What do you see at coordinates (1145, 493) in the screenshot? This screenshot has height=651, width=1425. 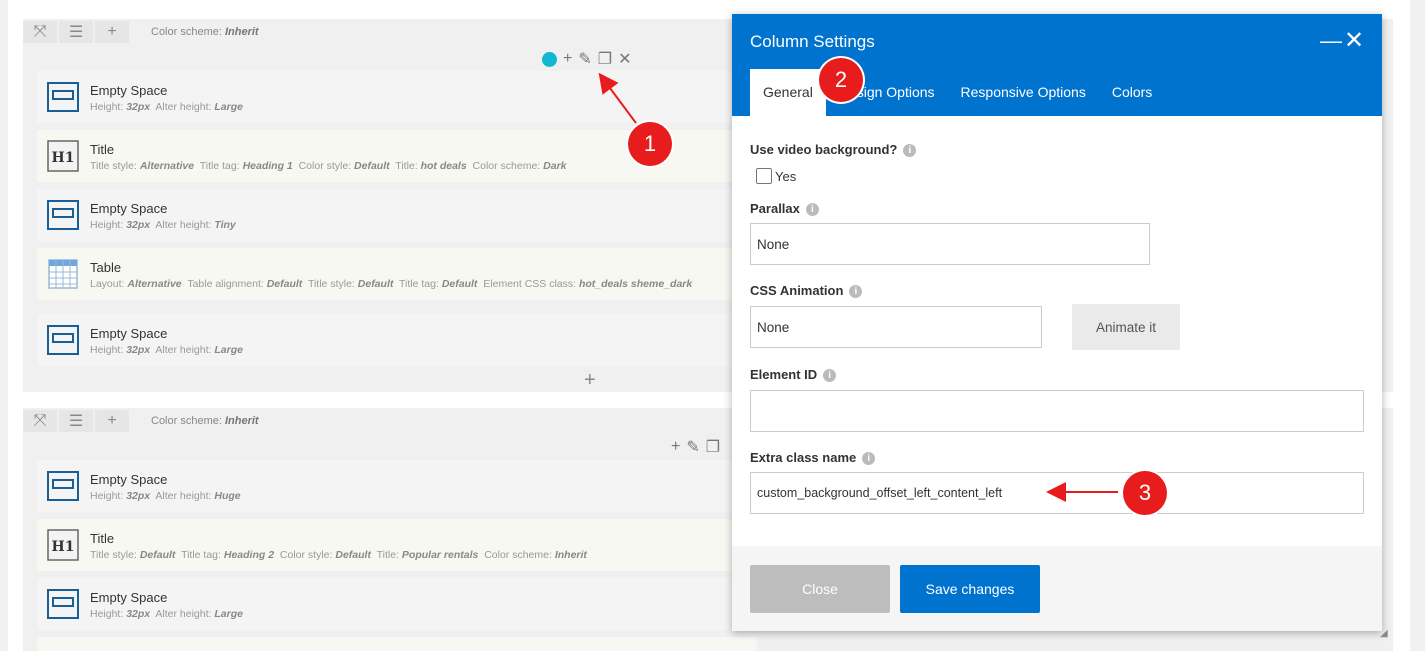 I see `annotation-badge-3: 3` at bounding box center [1145, 493].